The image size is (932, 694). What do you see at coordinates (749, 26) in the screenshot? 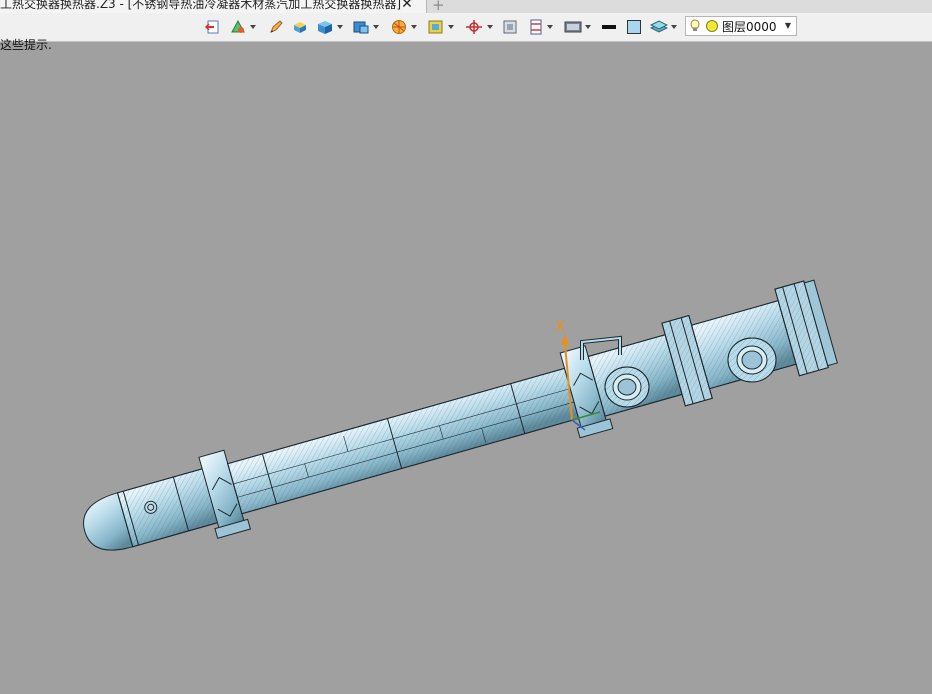
I see `layer-name: 图层0000` at bounding box center [749, 26].